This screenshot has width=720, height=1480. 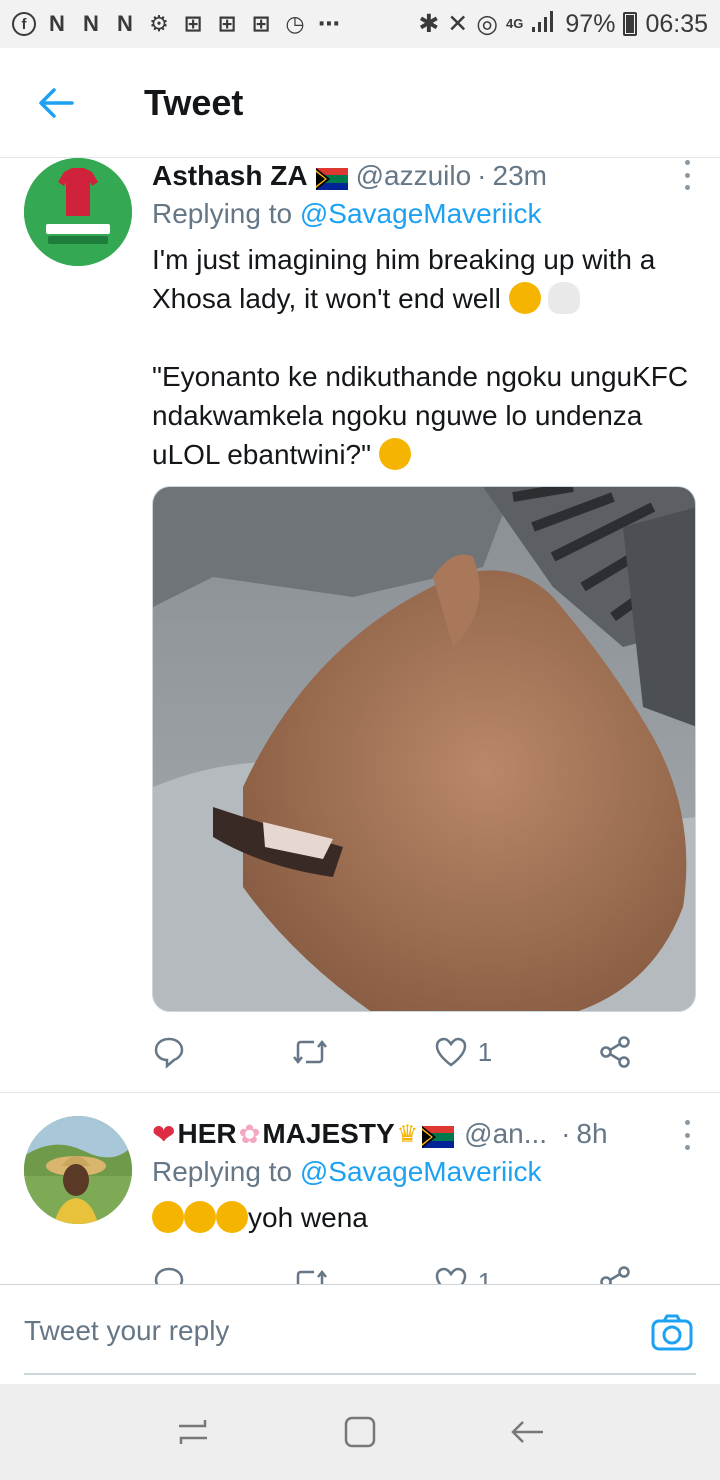 I want to click on network-type: 4G, so click(x=515, y=23).